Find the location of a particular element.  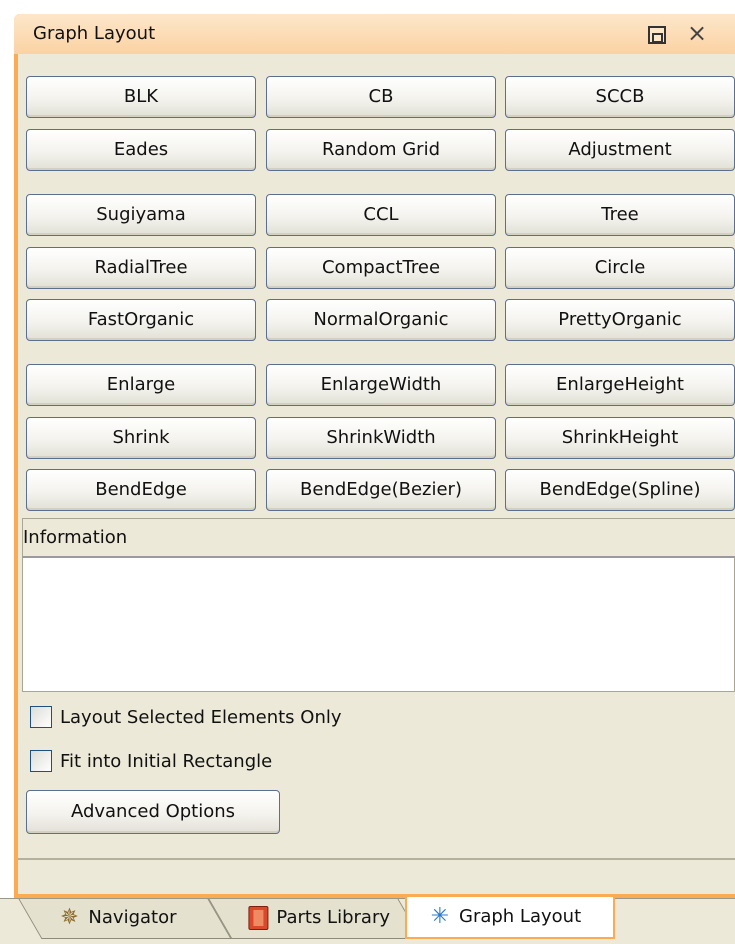

layout-button-bend-edge-spline: BendEdge(Spline) is located at coordinates (620, 490).